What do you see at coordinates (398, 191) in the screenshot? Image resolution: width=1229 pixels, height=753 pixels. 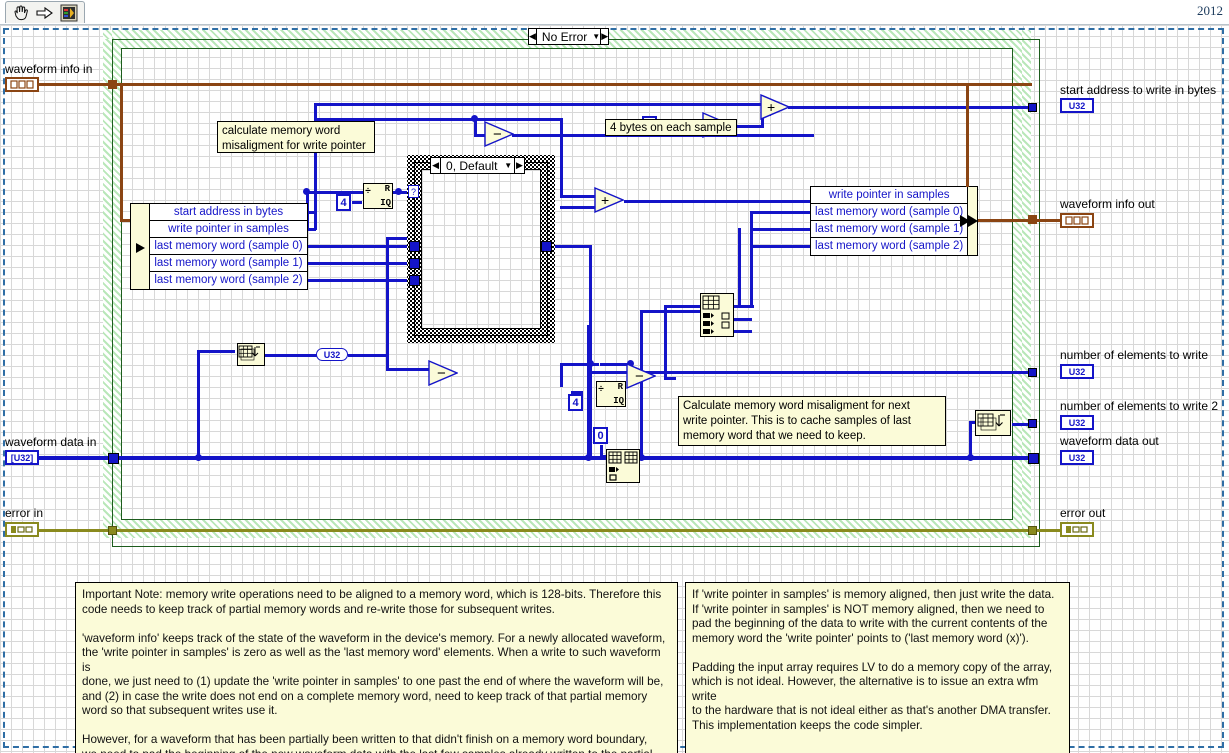 I see `junction-qr-out` at bounding box center [398, 191].